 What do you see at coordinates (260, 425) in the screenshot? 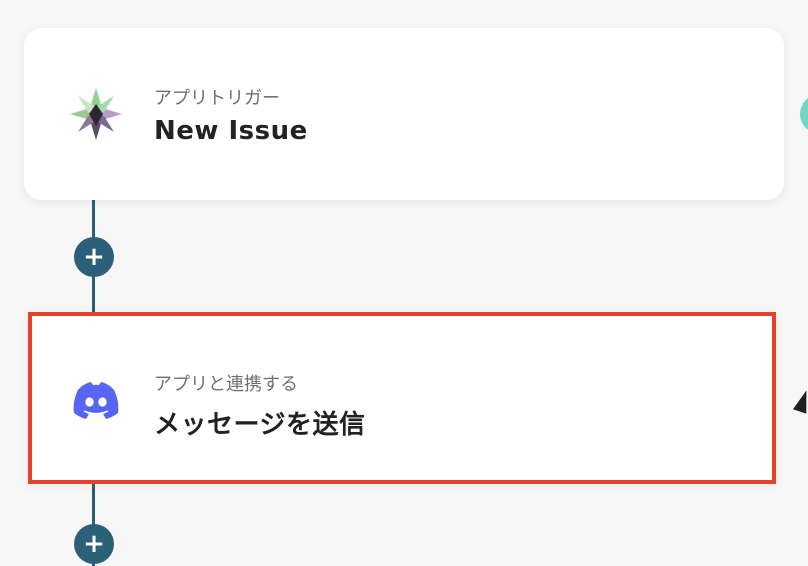
I see `step-title: メッセージを送信` at bounding box center [260, 425].